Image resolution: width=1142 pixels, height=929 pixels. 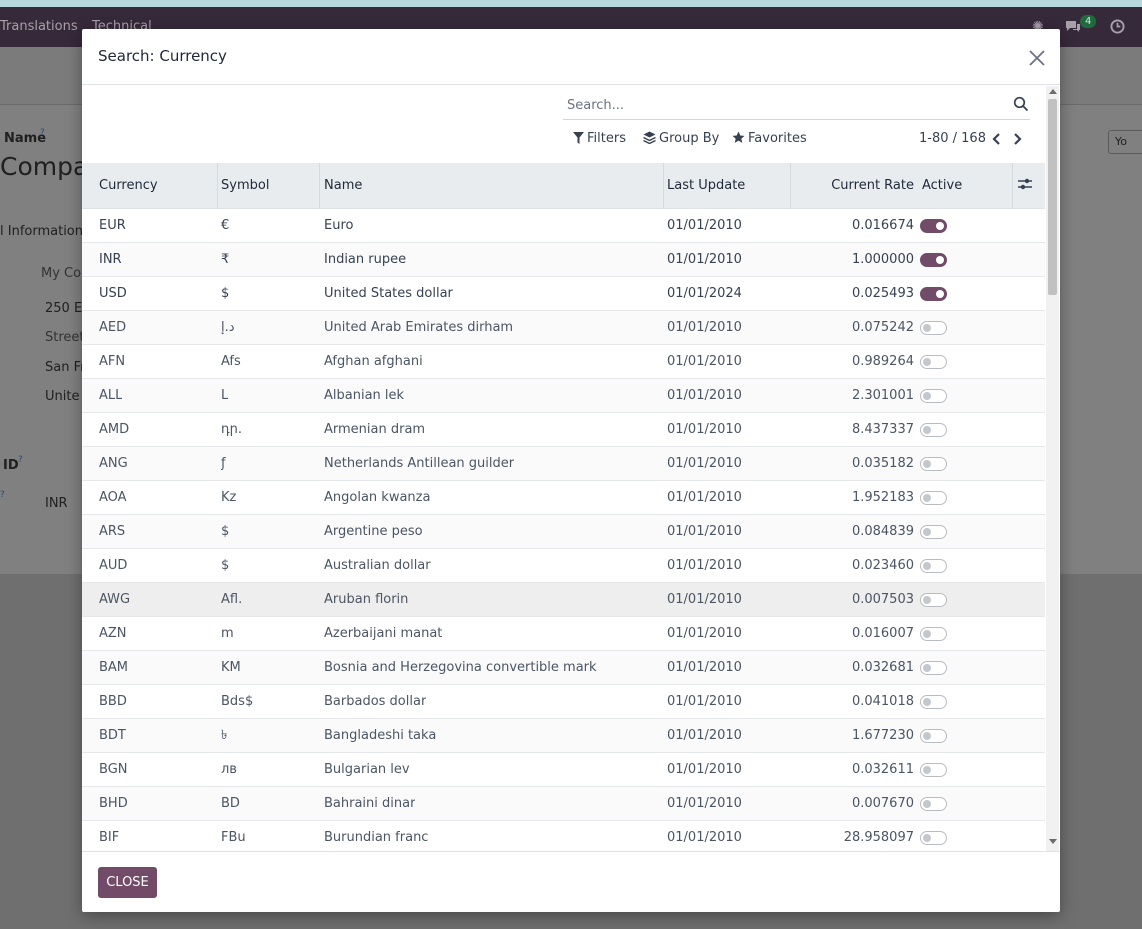 I want to click on table-row: BIF FBu Burundian franc 01/01/2010 28.958097, so click(x=563, y=836).